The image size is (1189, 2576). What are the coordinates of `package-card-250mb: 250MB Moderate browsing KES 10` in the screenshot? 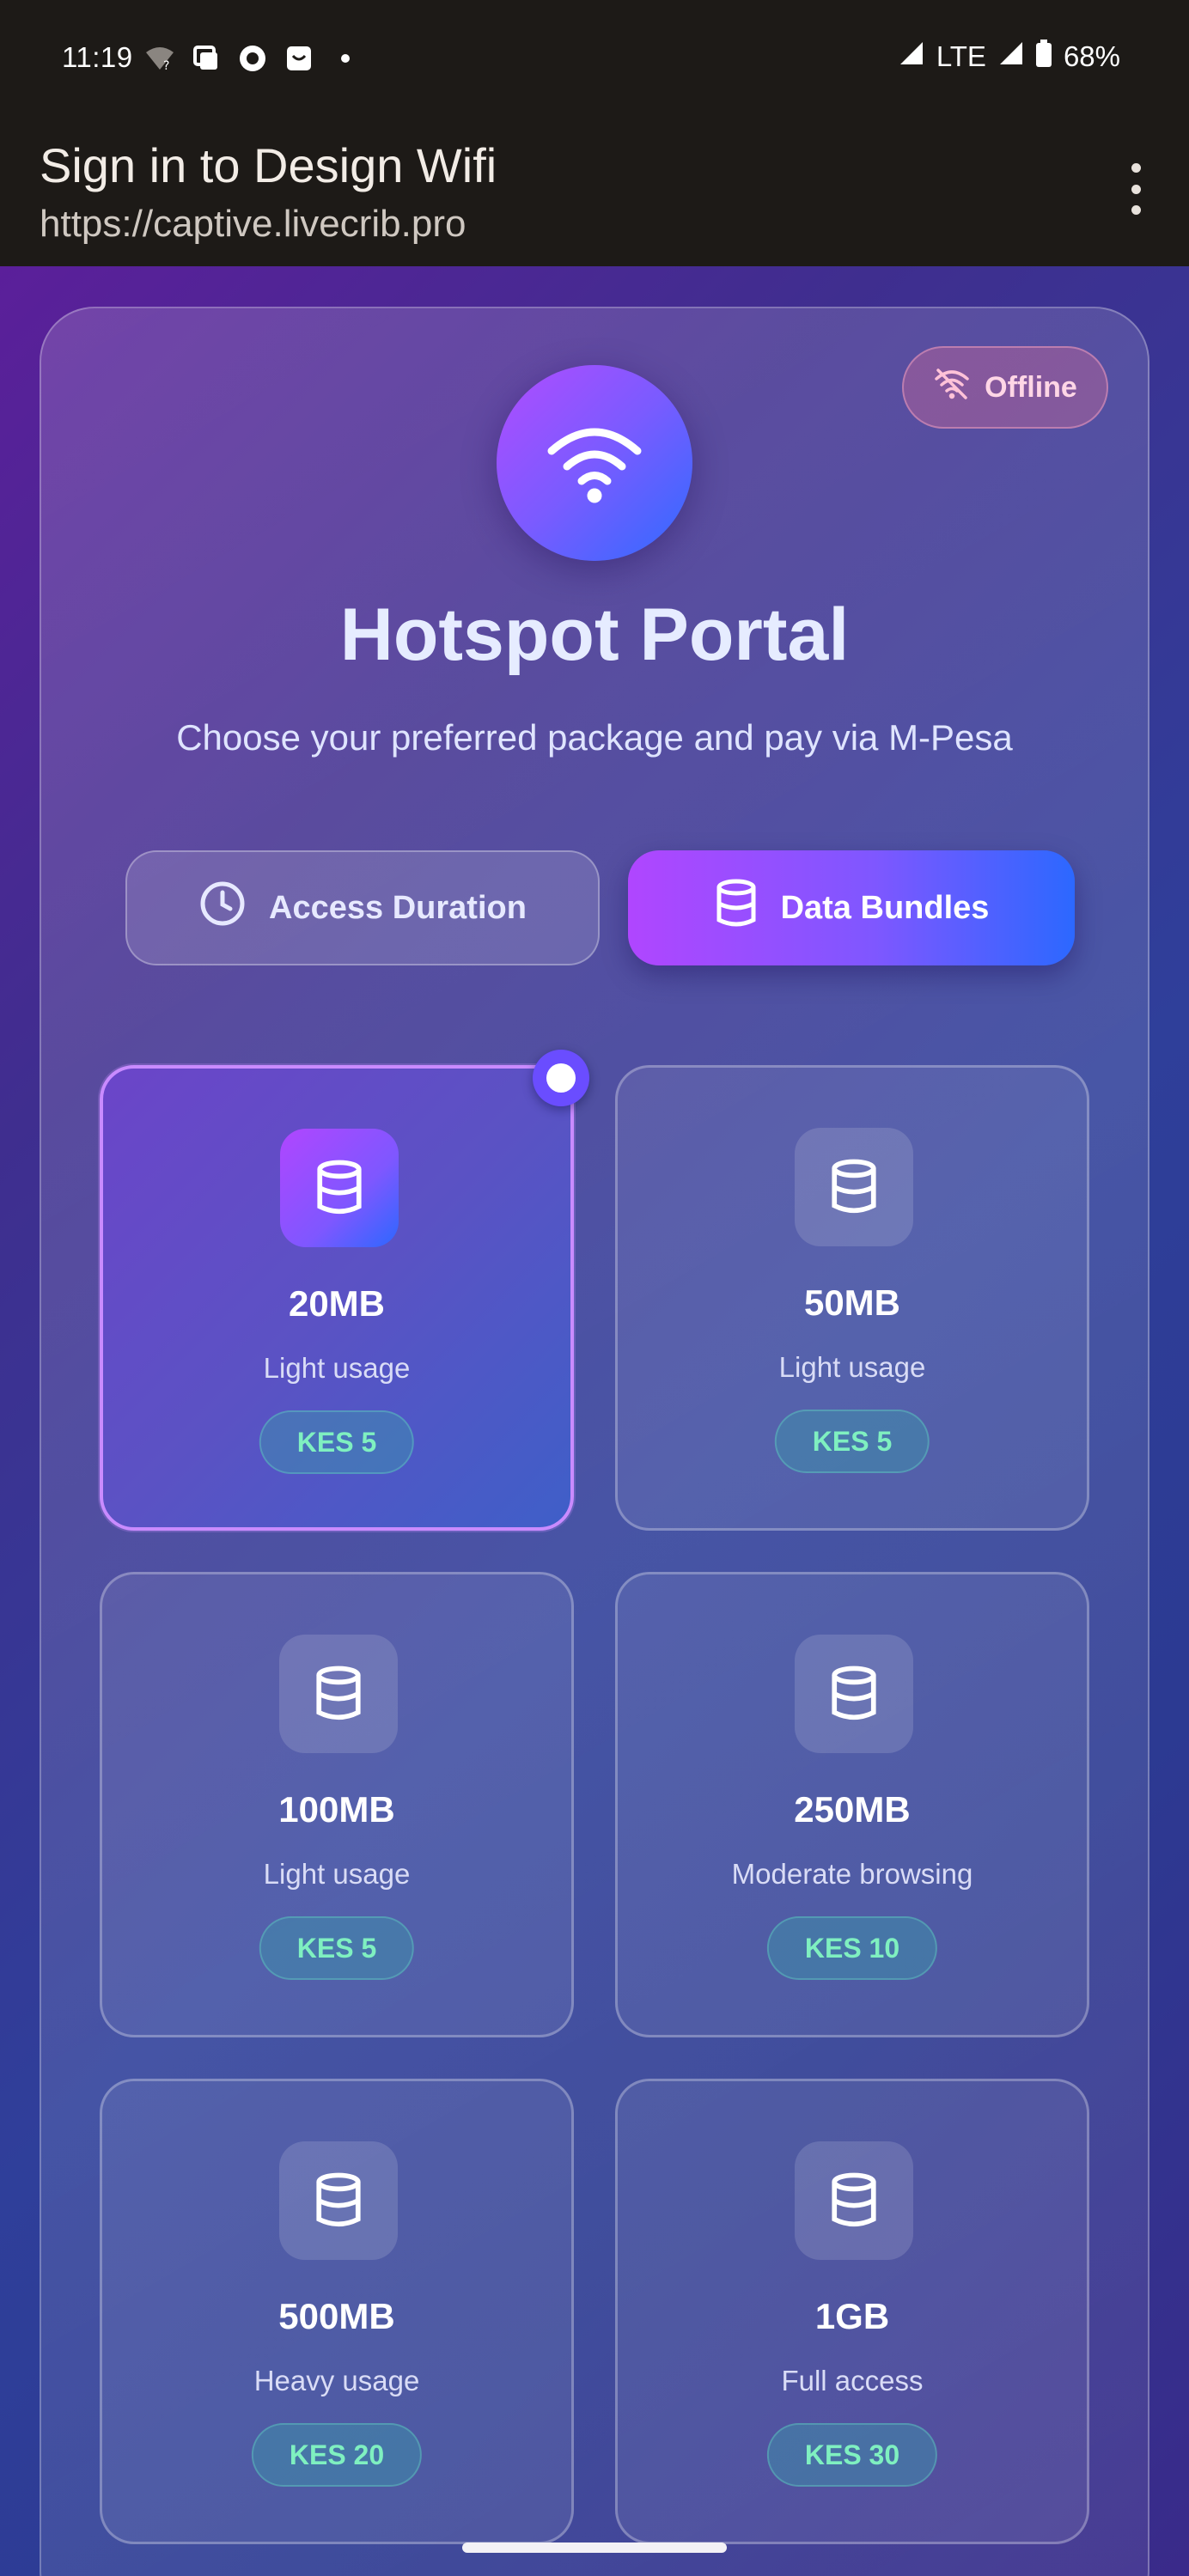 It's located at (852, 1804).